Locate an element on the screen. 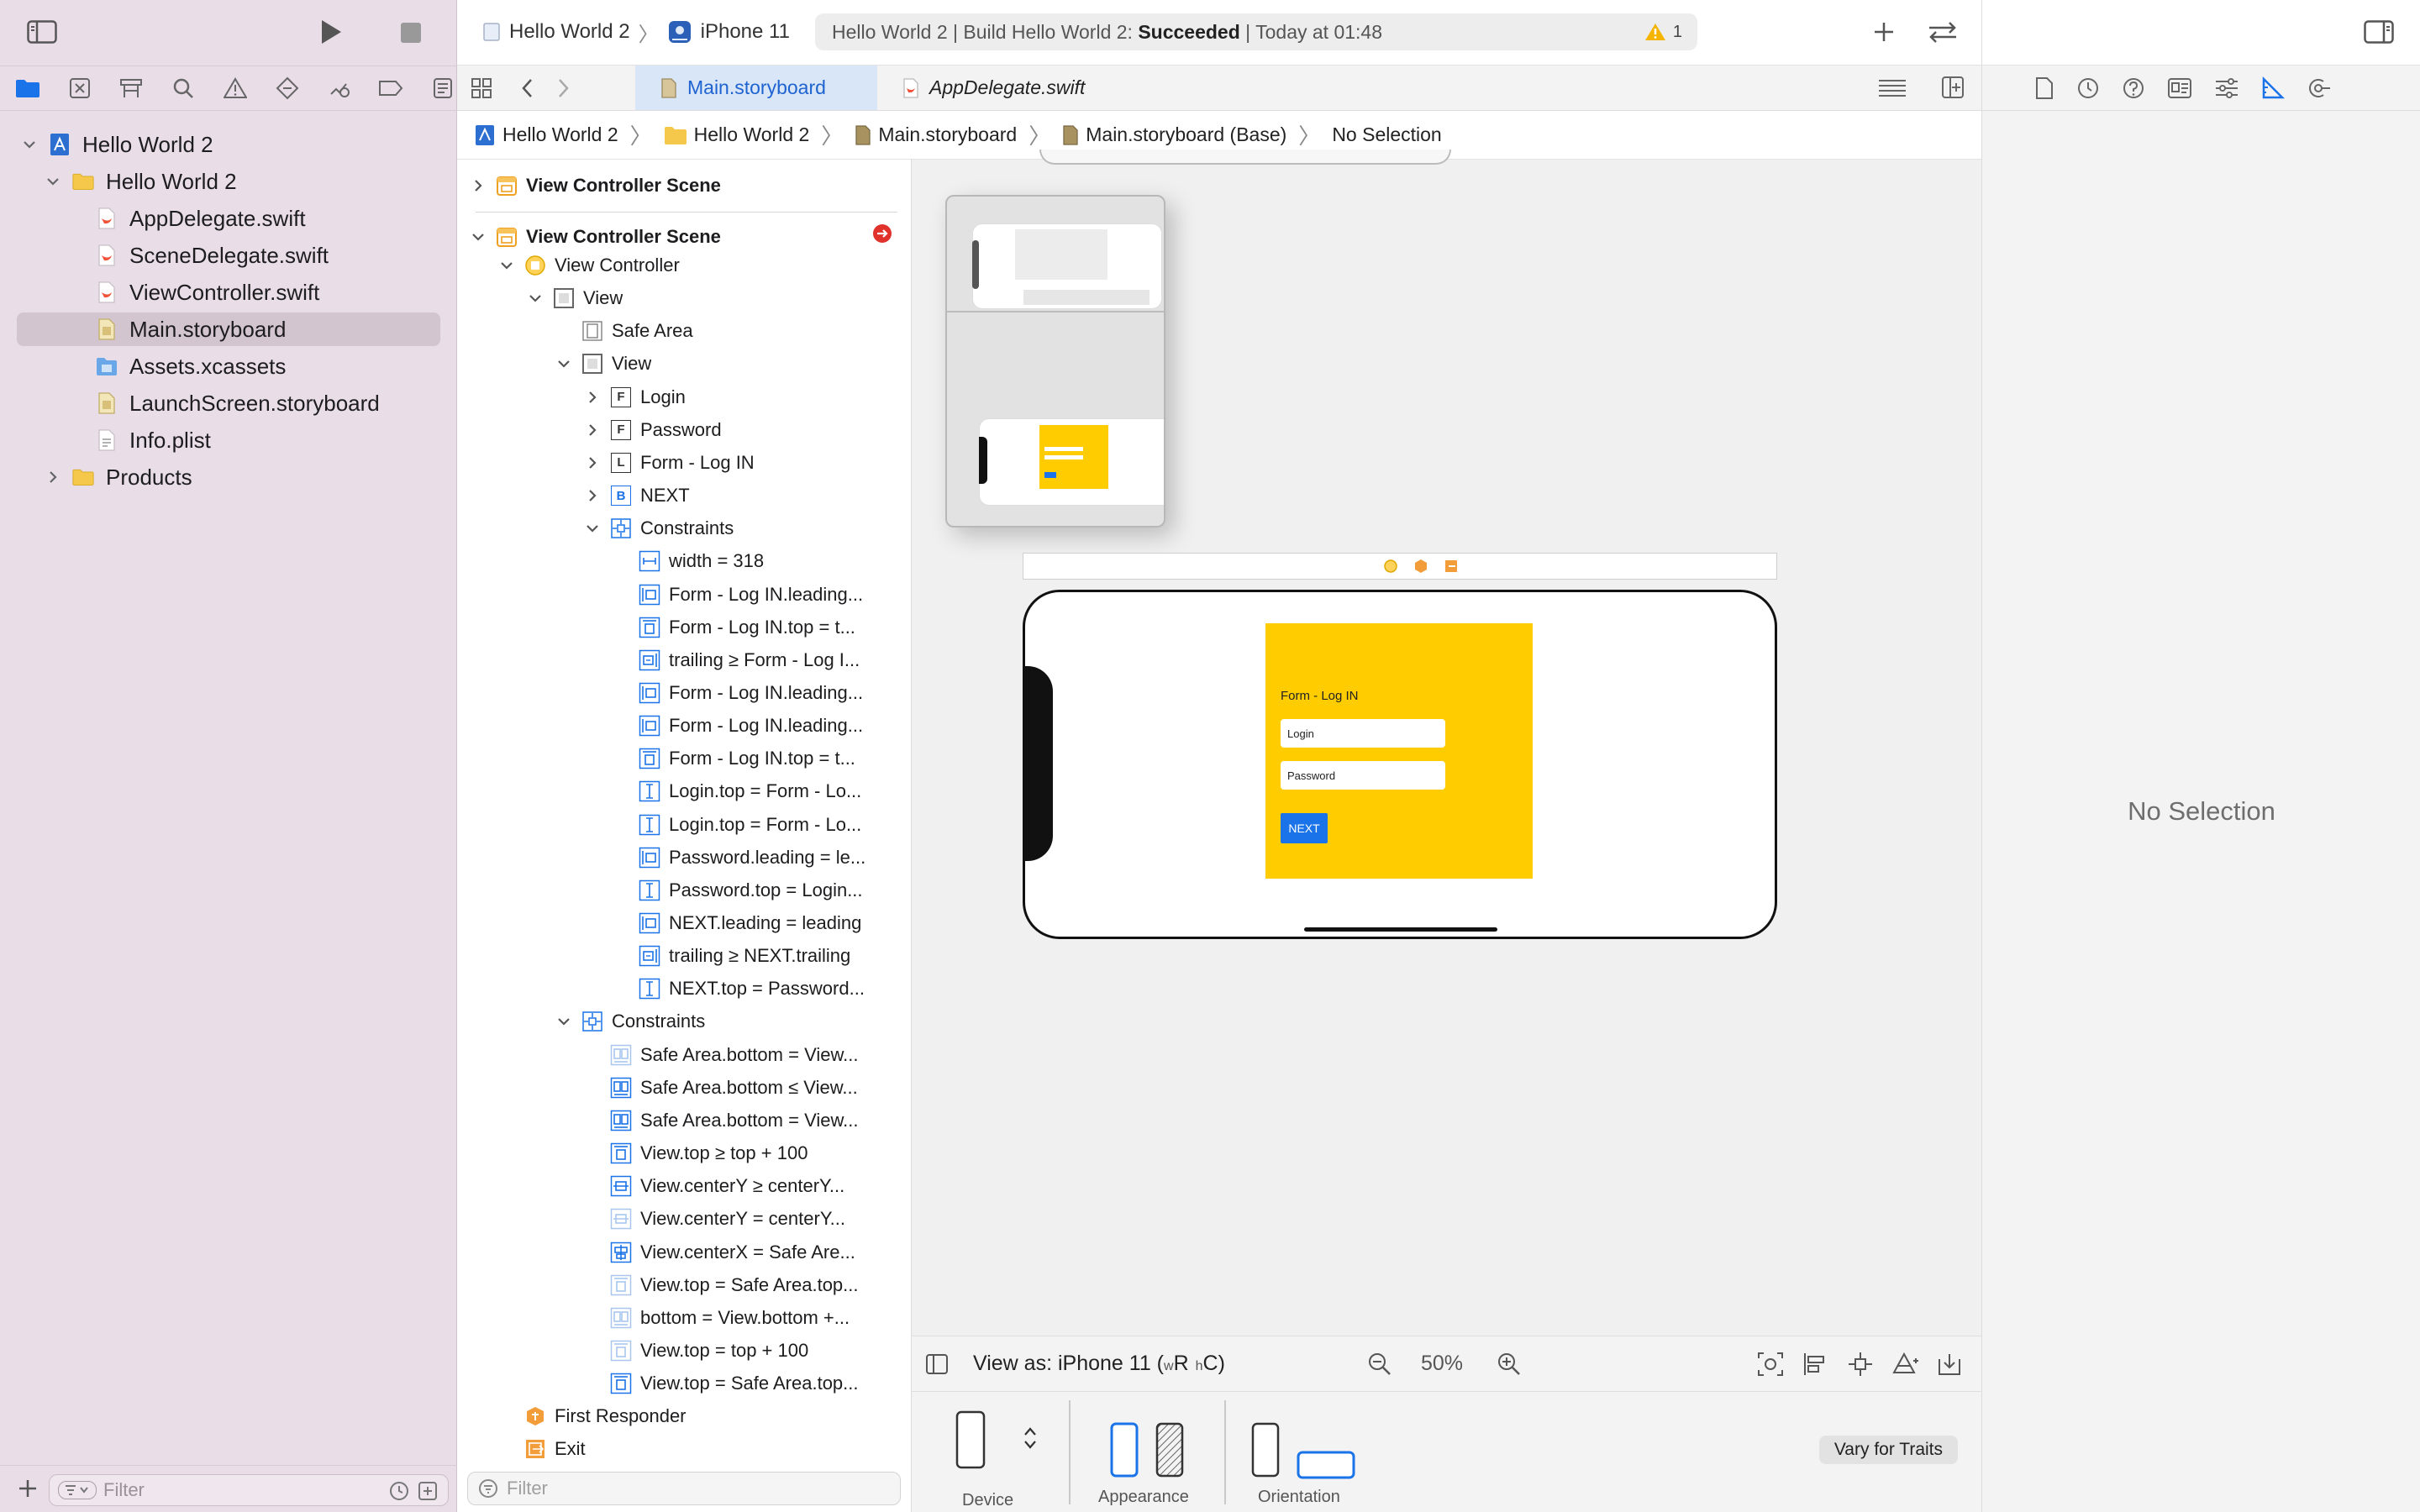 The height and width of the screenshot is (1512, 2420). grid-menu-icon is located at coordinates (481, 88).